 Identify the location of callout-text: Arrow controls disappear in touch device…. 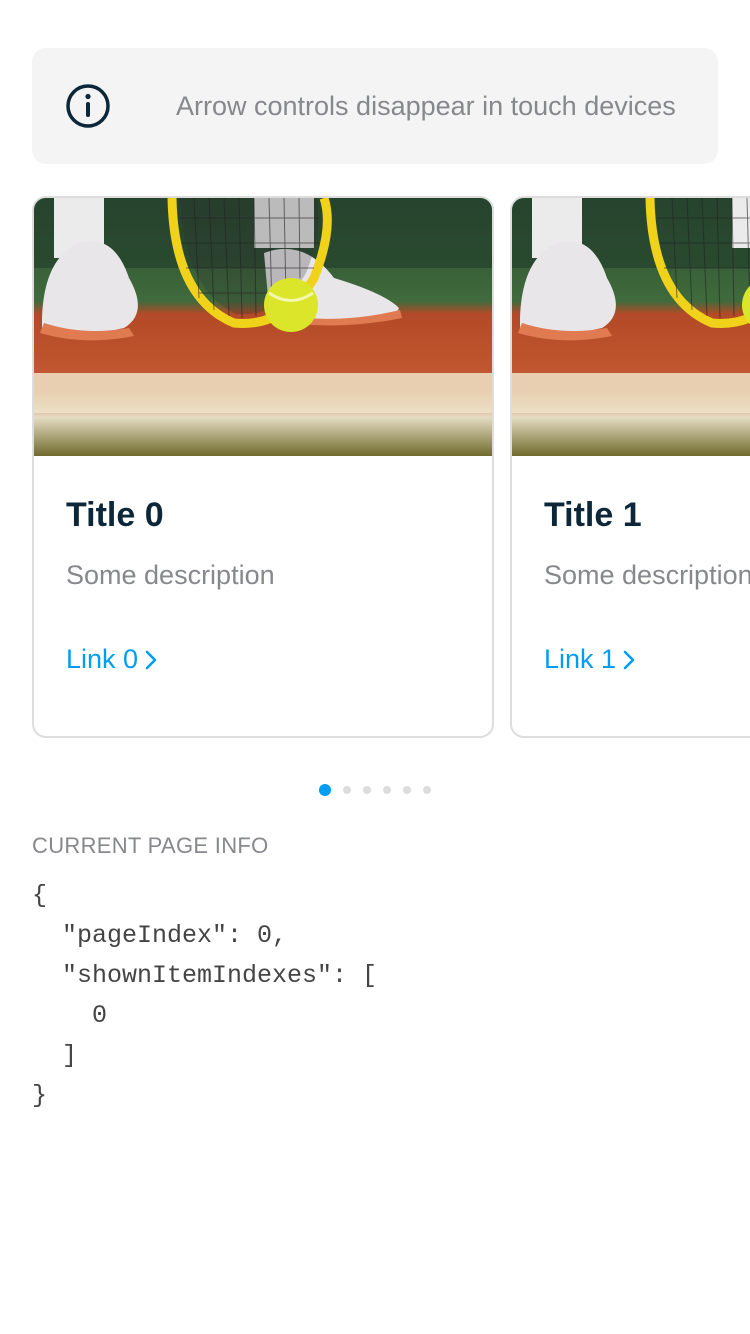
(426, 105).